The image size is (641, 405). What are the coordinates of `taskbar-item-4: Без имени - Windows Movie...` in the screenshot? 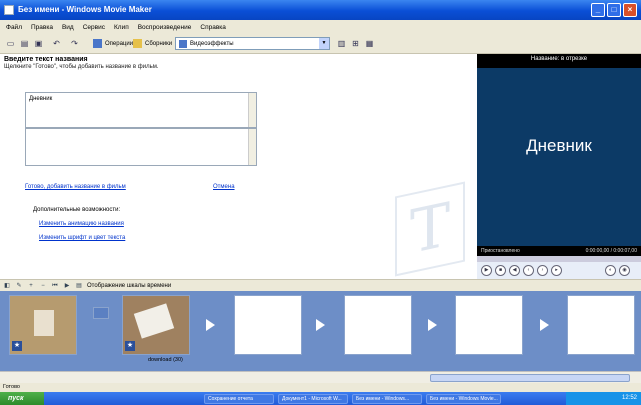 It's located at (463, 398).